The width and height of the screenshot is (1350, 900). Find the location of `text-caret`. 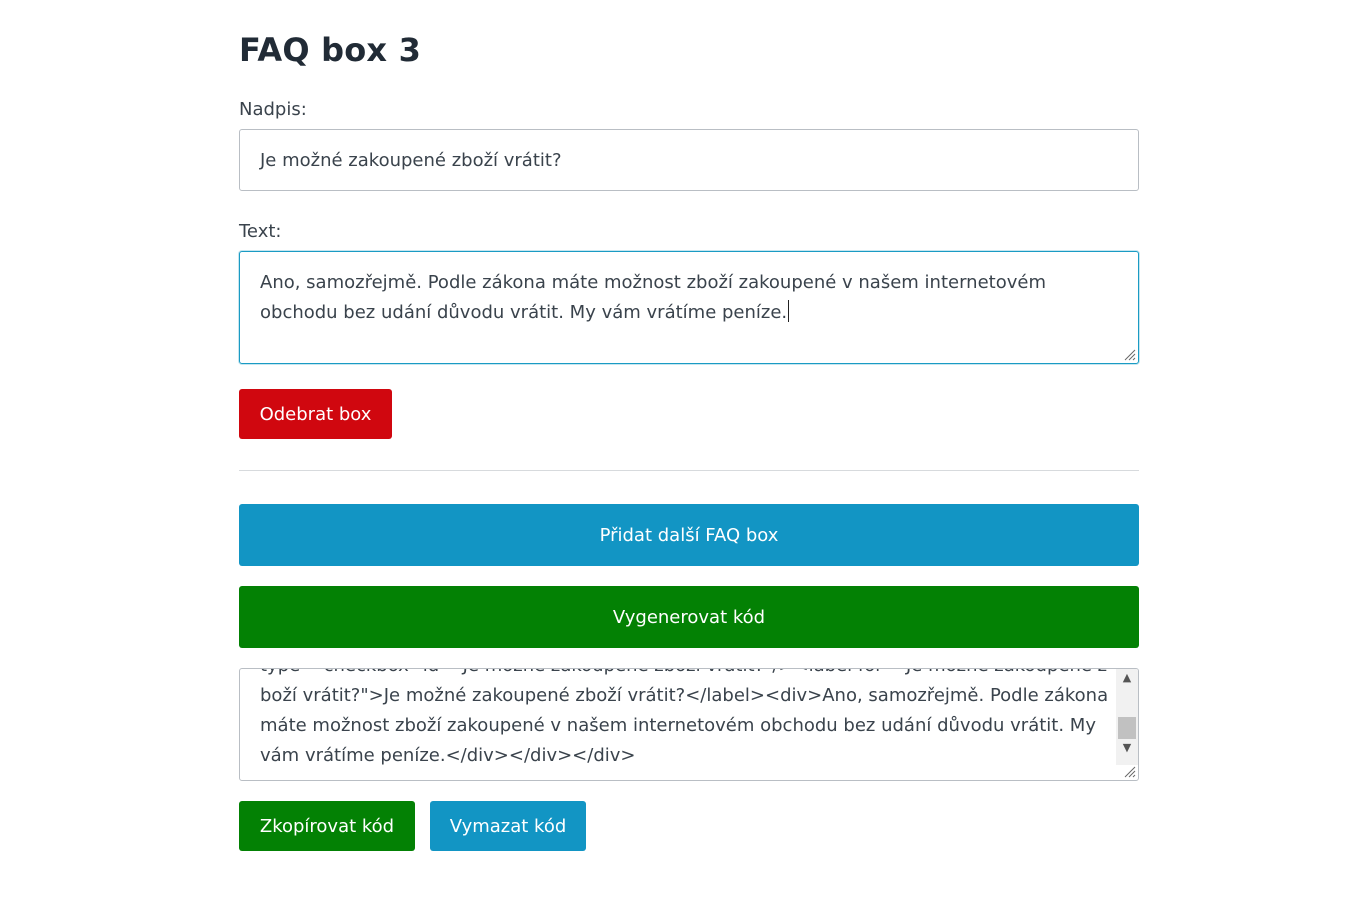

text-caret is located at coordinates (789, 311).